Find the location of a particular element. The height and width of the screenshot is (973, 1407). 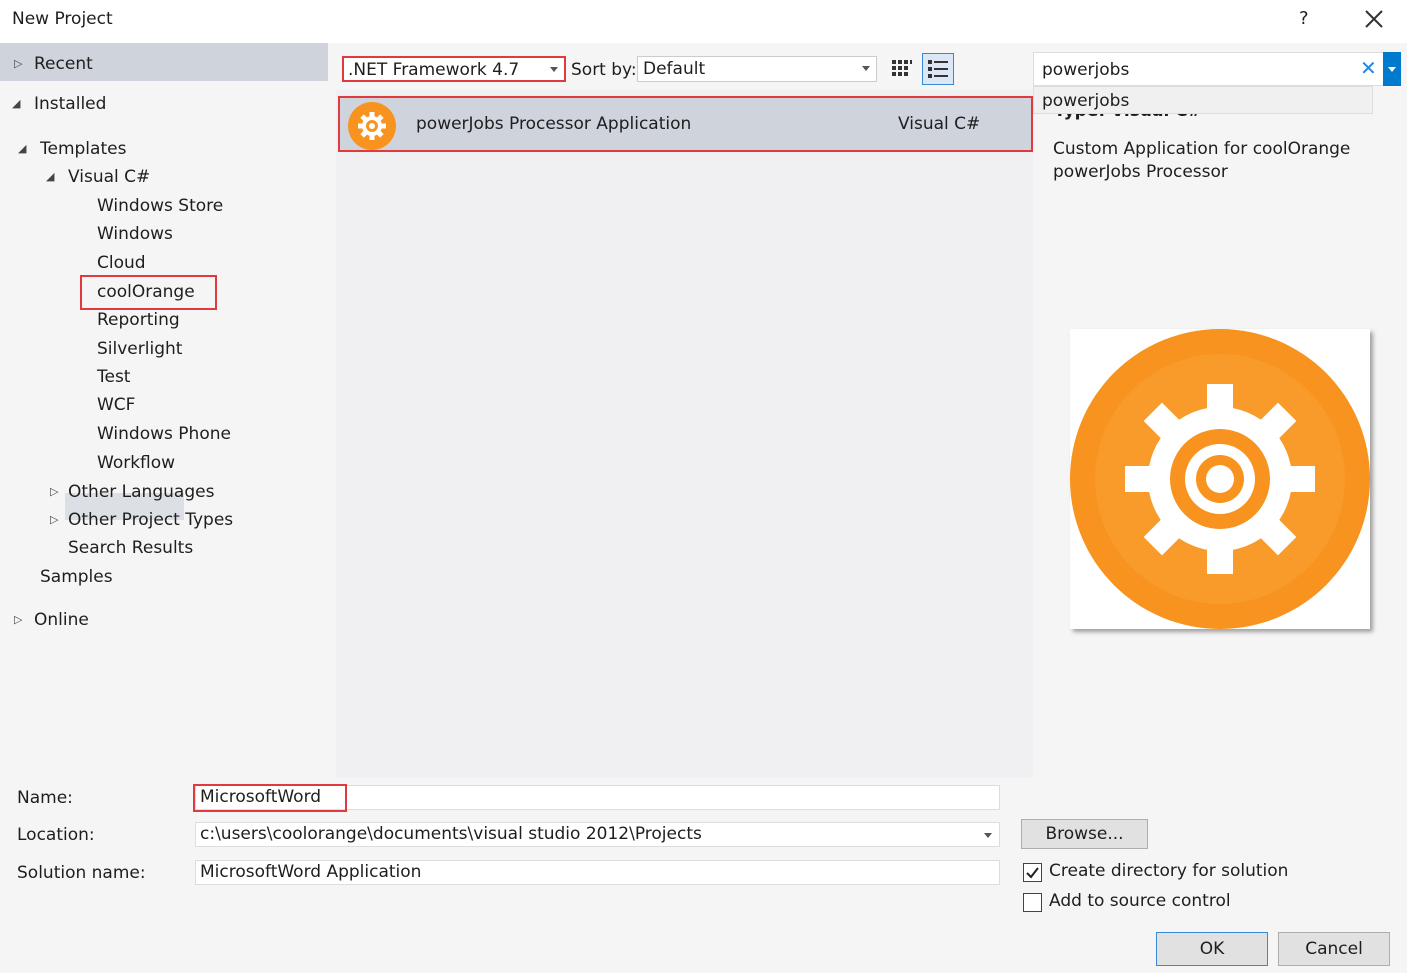

coolorange-highlight-box is located at coordinates (148, 292).